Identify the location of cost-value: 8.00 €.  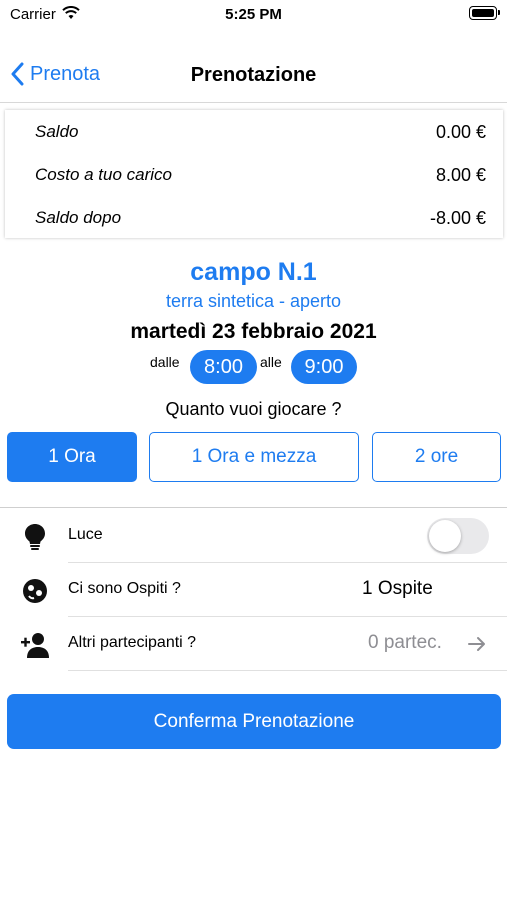
(460, 175).